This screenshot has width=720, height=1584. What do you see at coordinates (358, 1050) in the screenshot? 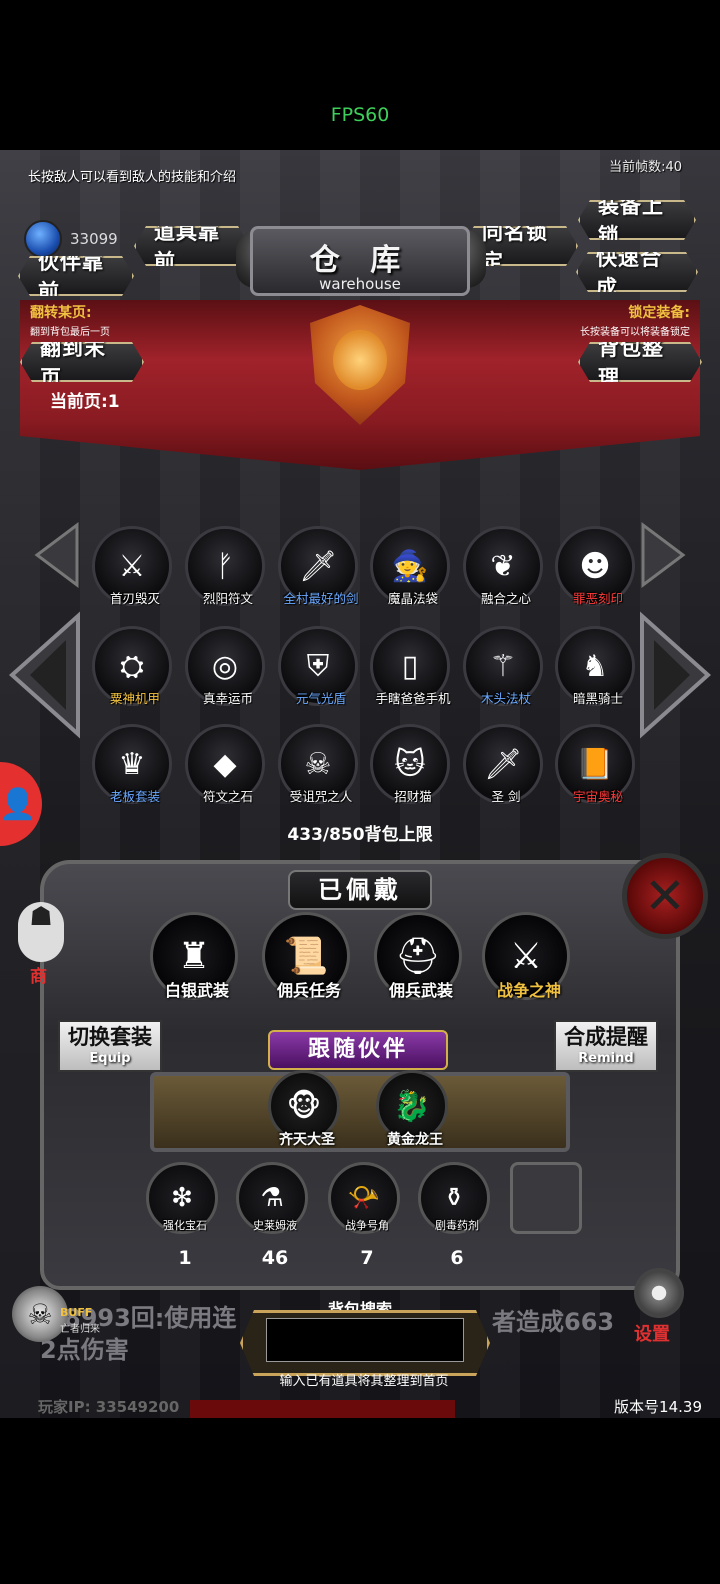
I see `followers-title: 跟随伙伴` at bounding box center [358, 1050].